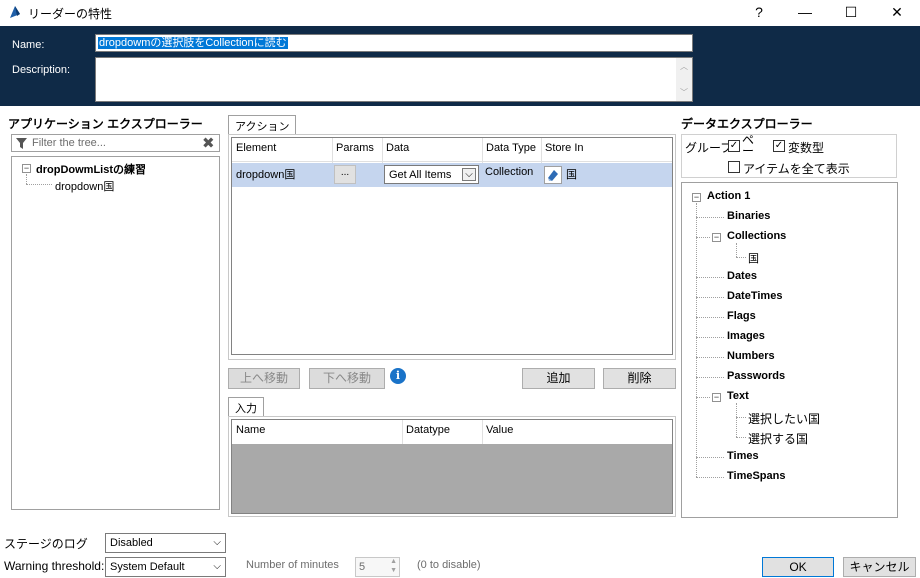 This screenshot has width=920, height=578. I want to click on tree-text-child-2: 選択する国, so click(778, 438).